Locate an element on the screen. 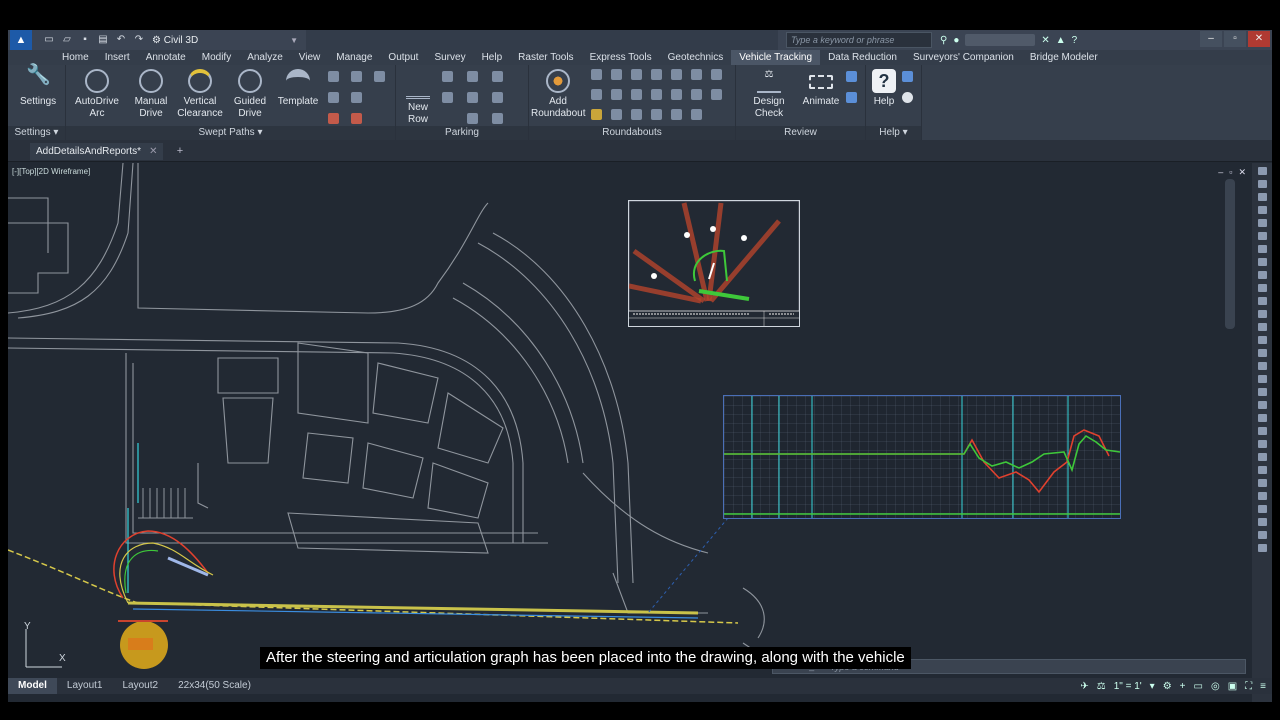 This screenshot has width=1280, height=720. maximize-button: ▫ is located at coordinates (1235, 39).